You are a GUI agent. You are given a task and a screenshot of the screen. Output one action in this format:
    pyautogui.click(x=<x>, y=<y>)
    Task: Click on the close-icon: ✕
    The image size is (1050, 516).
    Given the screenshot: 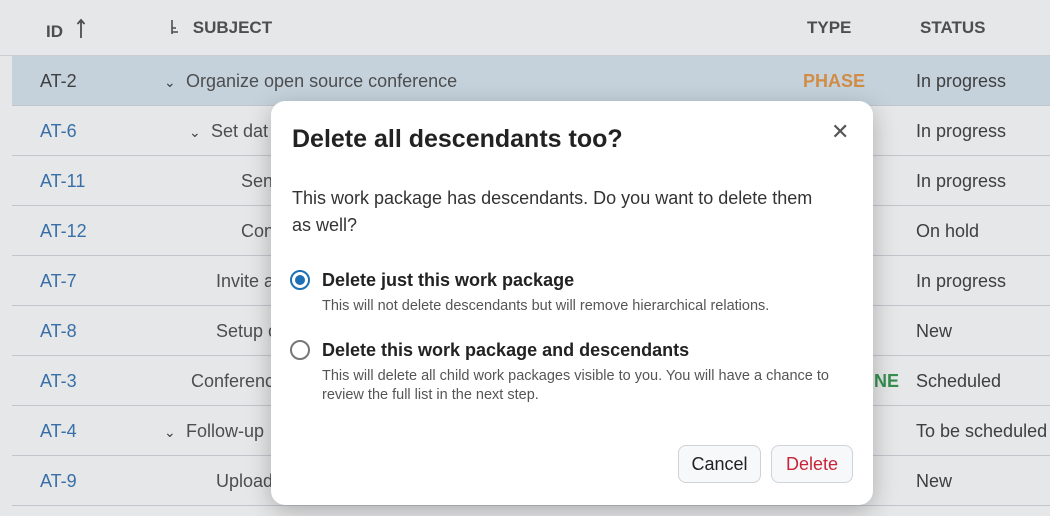 What is the action you would take?
    pyautogui.click(x=840, y=132)
    